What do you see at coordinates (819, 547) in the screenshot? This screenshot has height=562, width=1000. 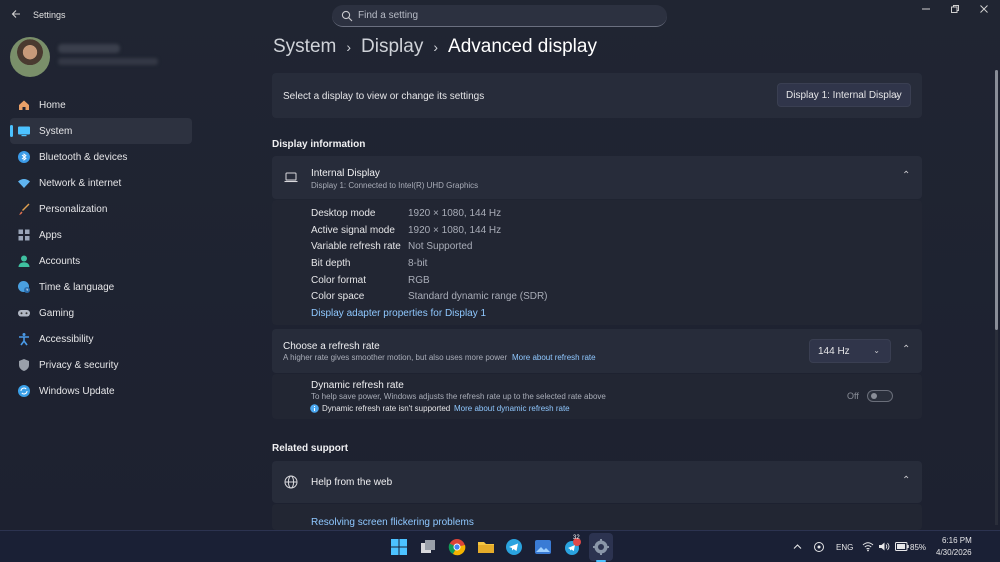 I see `location-icon` at bounding box center [819, 547].